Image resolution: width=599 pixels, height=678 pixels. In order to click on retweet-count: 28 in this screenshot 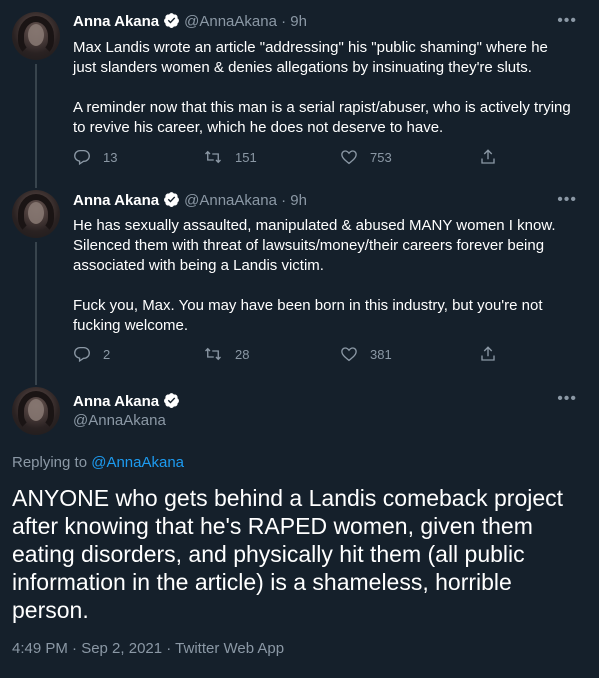, I will do `click(242, 354)`.